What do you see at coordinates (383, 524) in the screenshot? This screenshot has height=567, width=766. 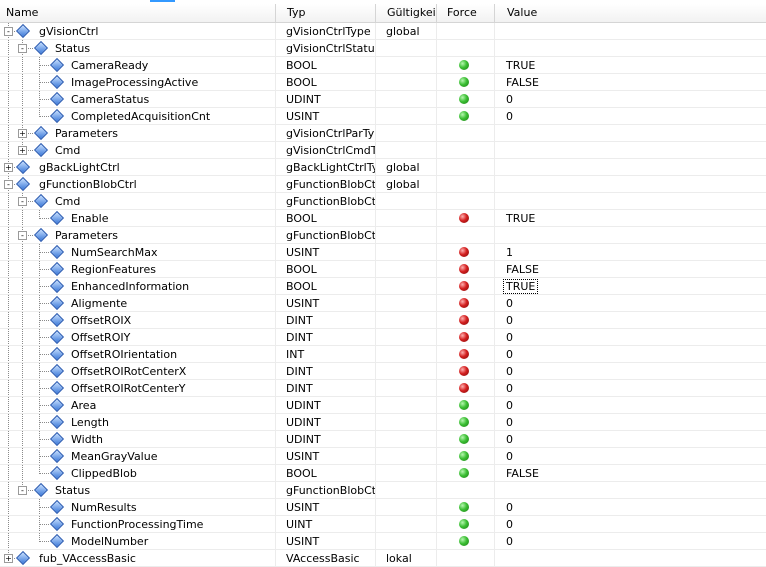 I see `table-row: FunctionProcessingTime UINT 0` at bounding box center [383, 524].